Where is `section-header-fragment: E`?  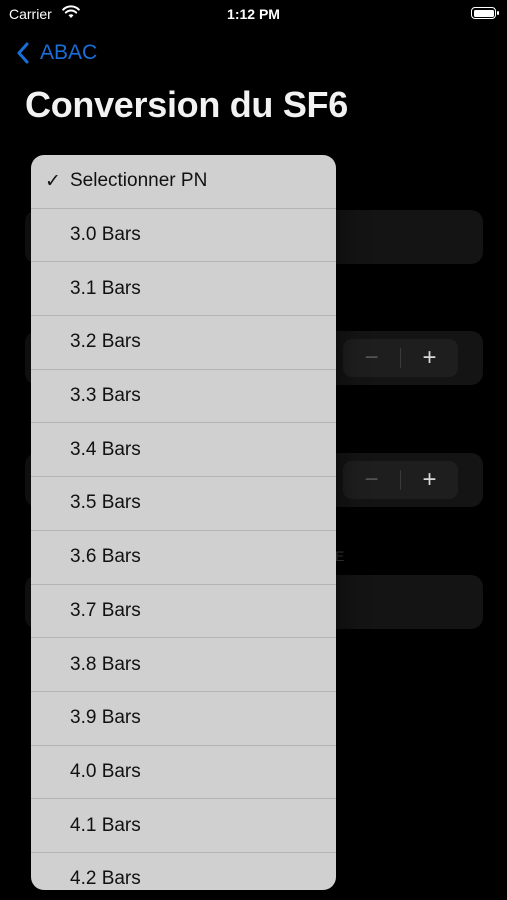 section-header-fragment: E is located at coordinates (340, 556).